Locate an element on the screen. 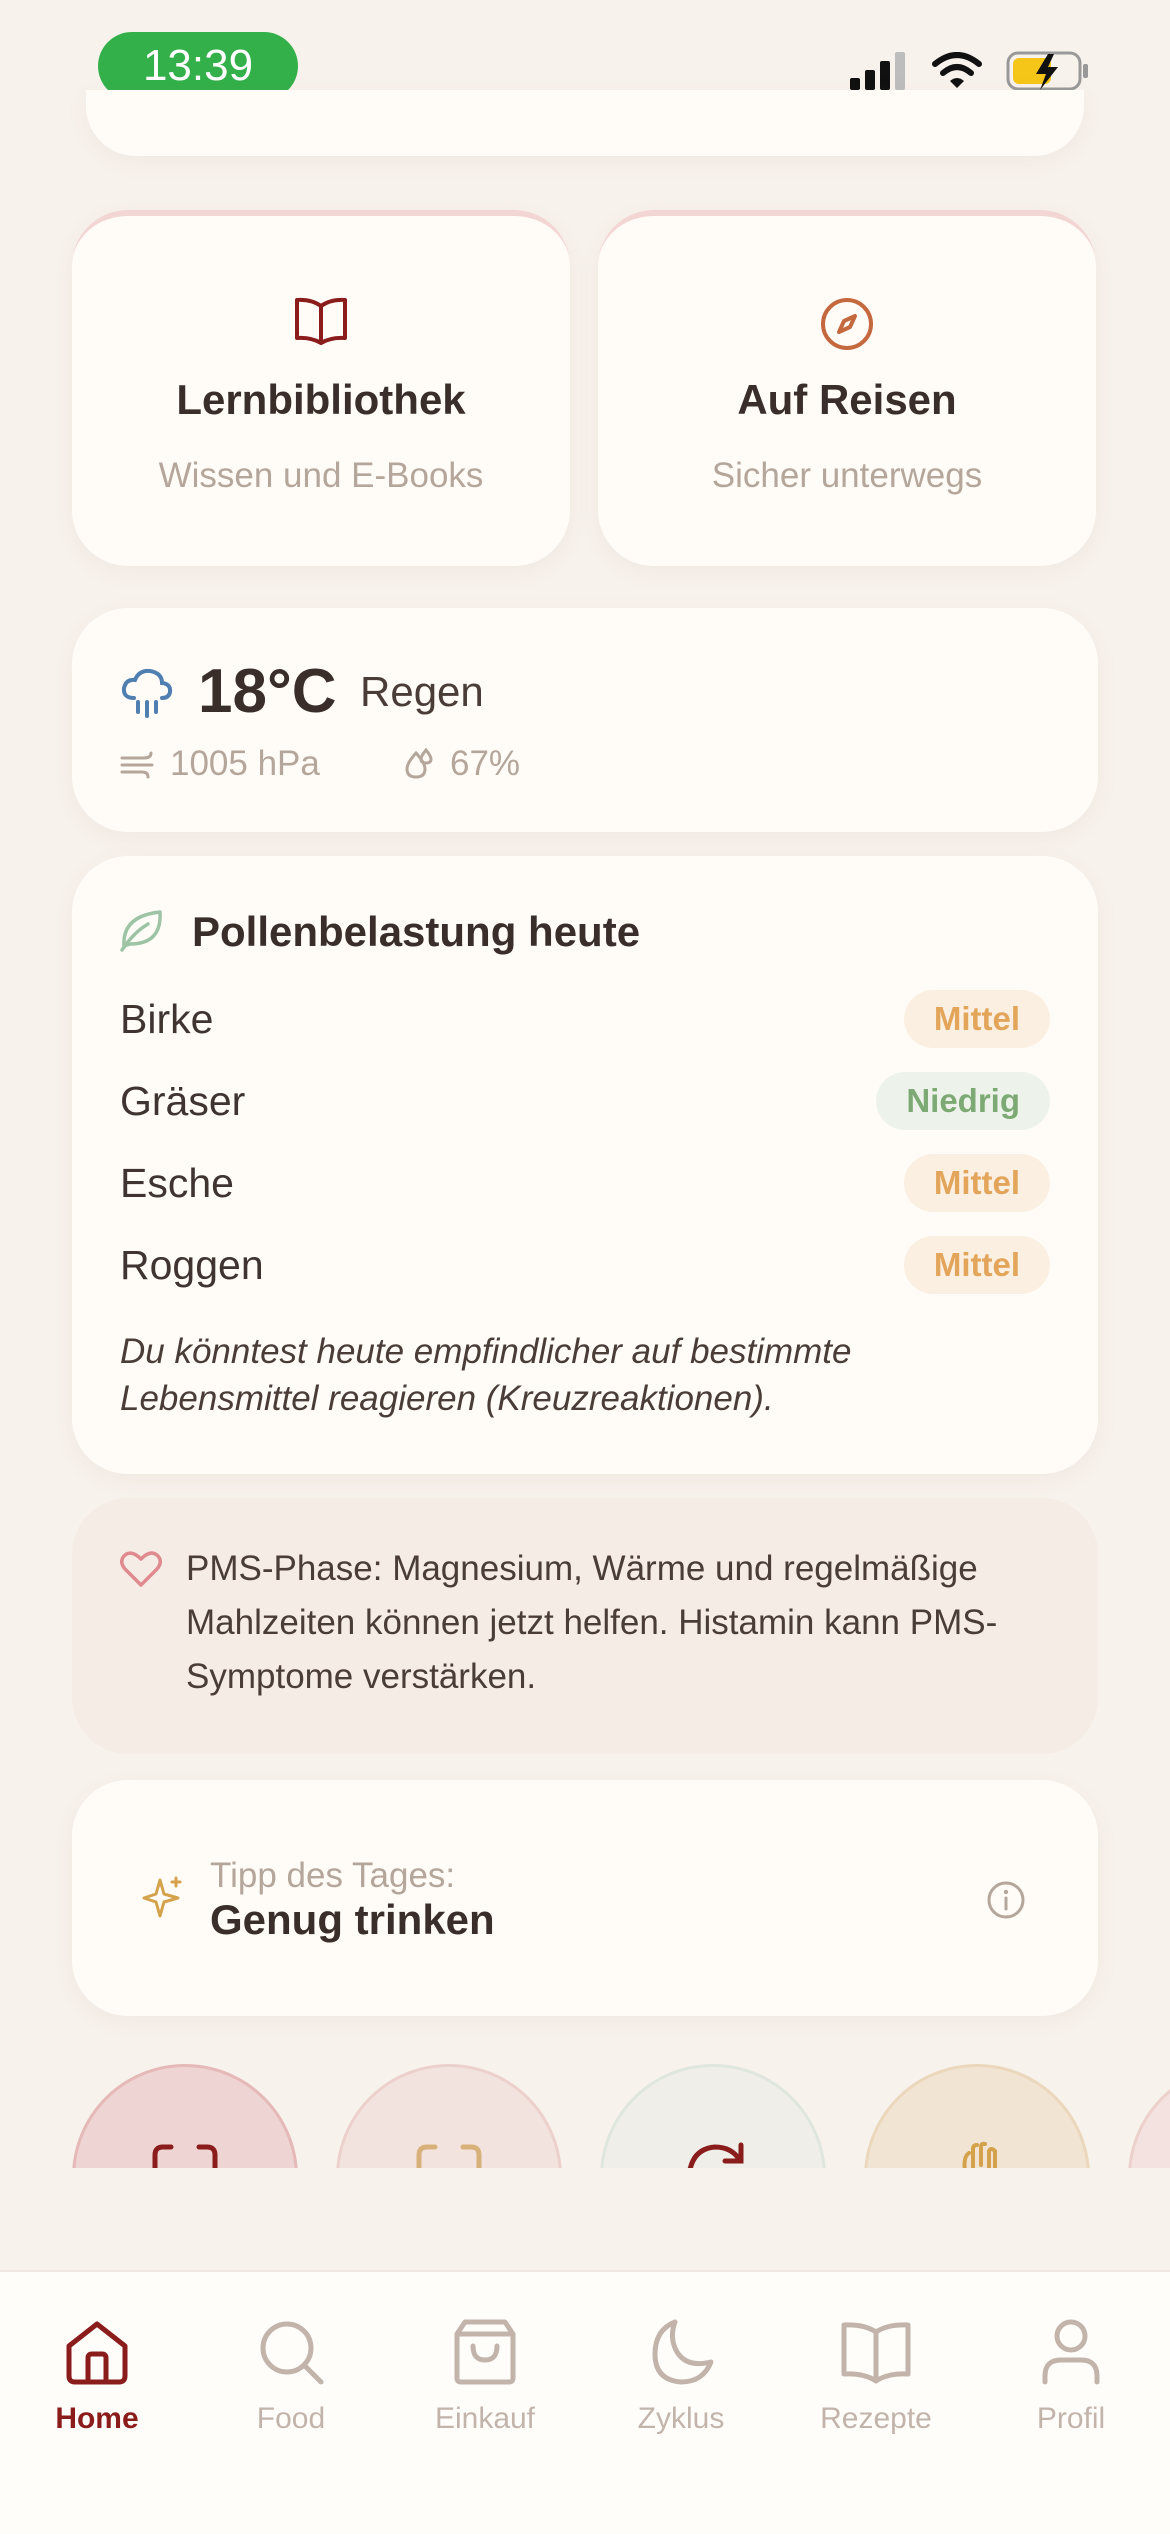 The image size is (1170, 2534). tab-home: Home is located at coordinates (97, 2374).